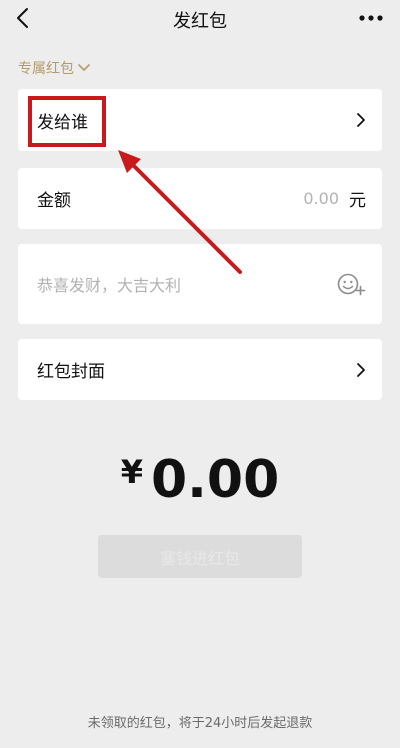  Describe the element at coordinates (200, 369) in the screenshot. I see `cover-row: 红包封面` at that location.